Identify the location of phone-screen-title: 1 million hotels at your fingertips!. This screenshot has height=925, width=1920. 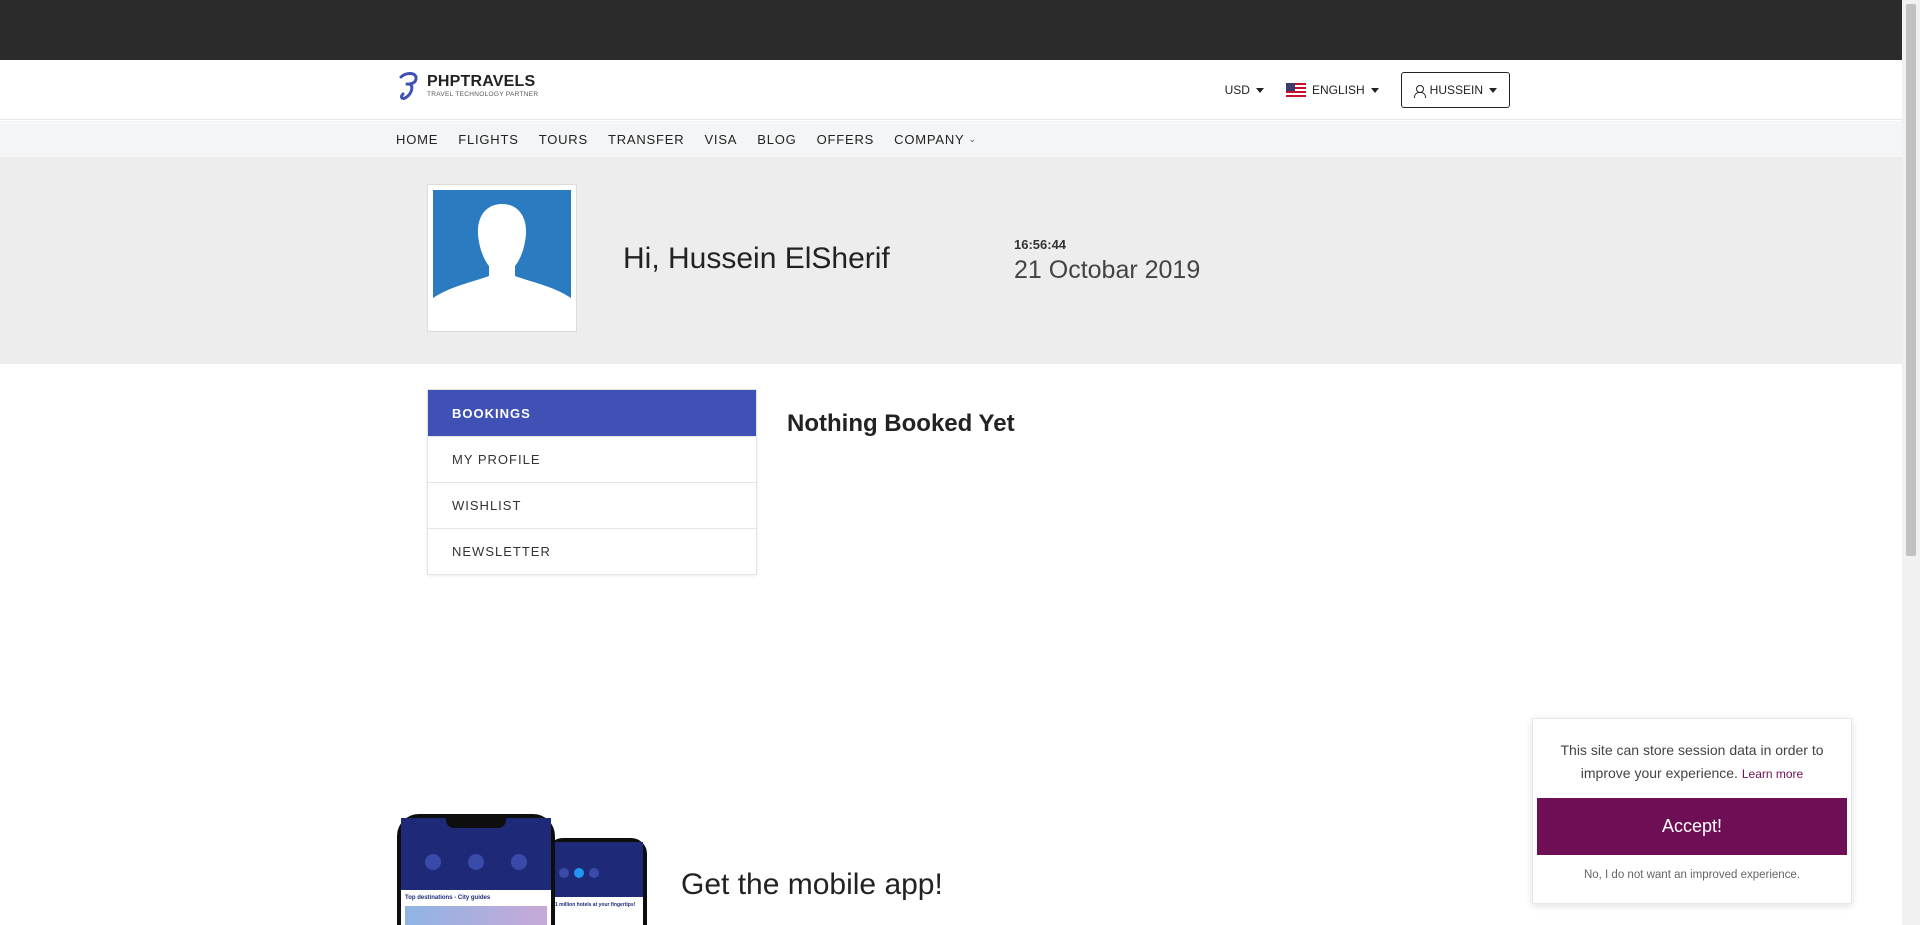
(595, 905).